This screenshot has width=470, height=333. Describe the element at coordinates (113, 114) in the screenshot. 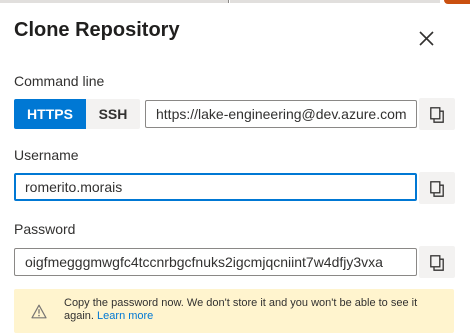

I see `ssh-button: SSH` at that location.